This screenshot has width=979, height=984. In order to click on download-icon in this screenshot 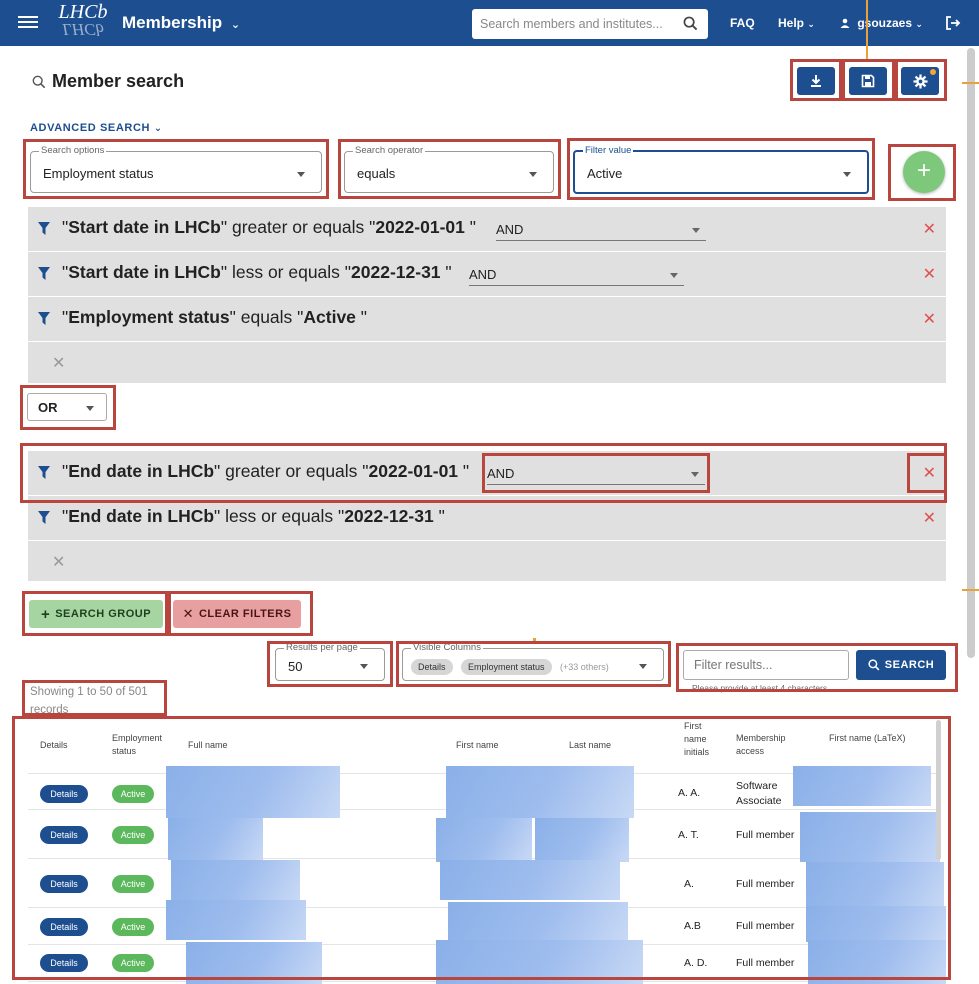, I will do `click(816, 81)`.